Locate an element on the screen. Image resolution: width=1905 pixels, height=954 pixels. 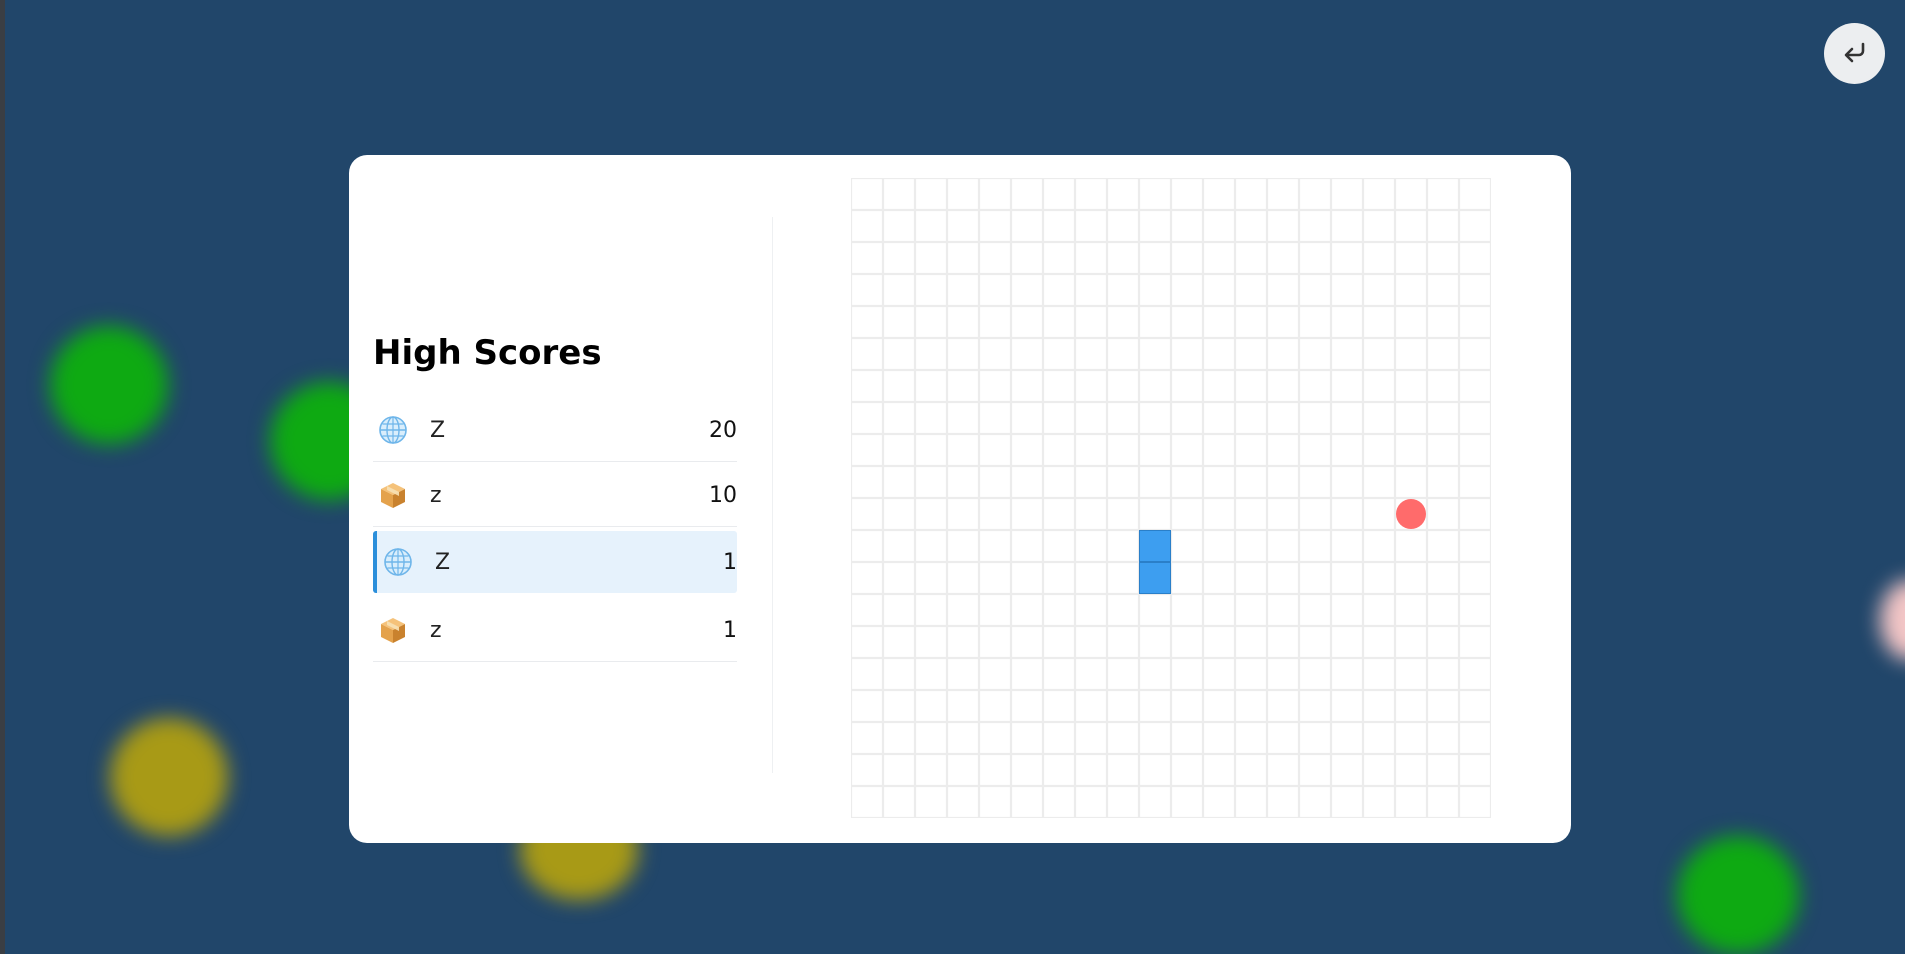
player-score: 1 is located at coordinates (730, 630).